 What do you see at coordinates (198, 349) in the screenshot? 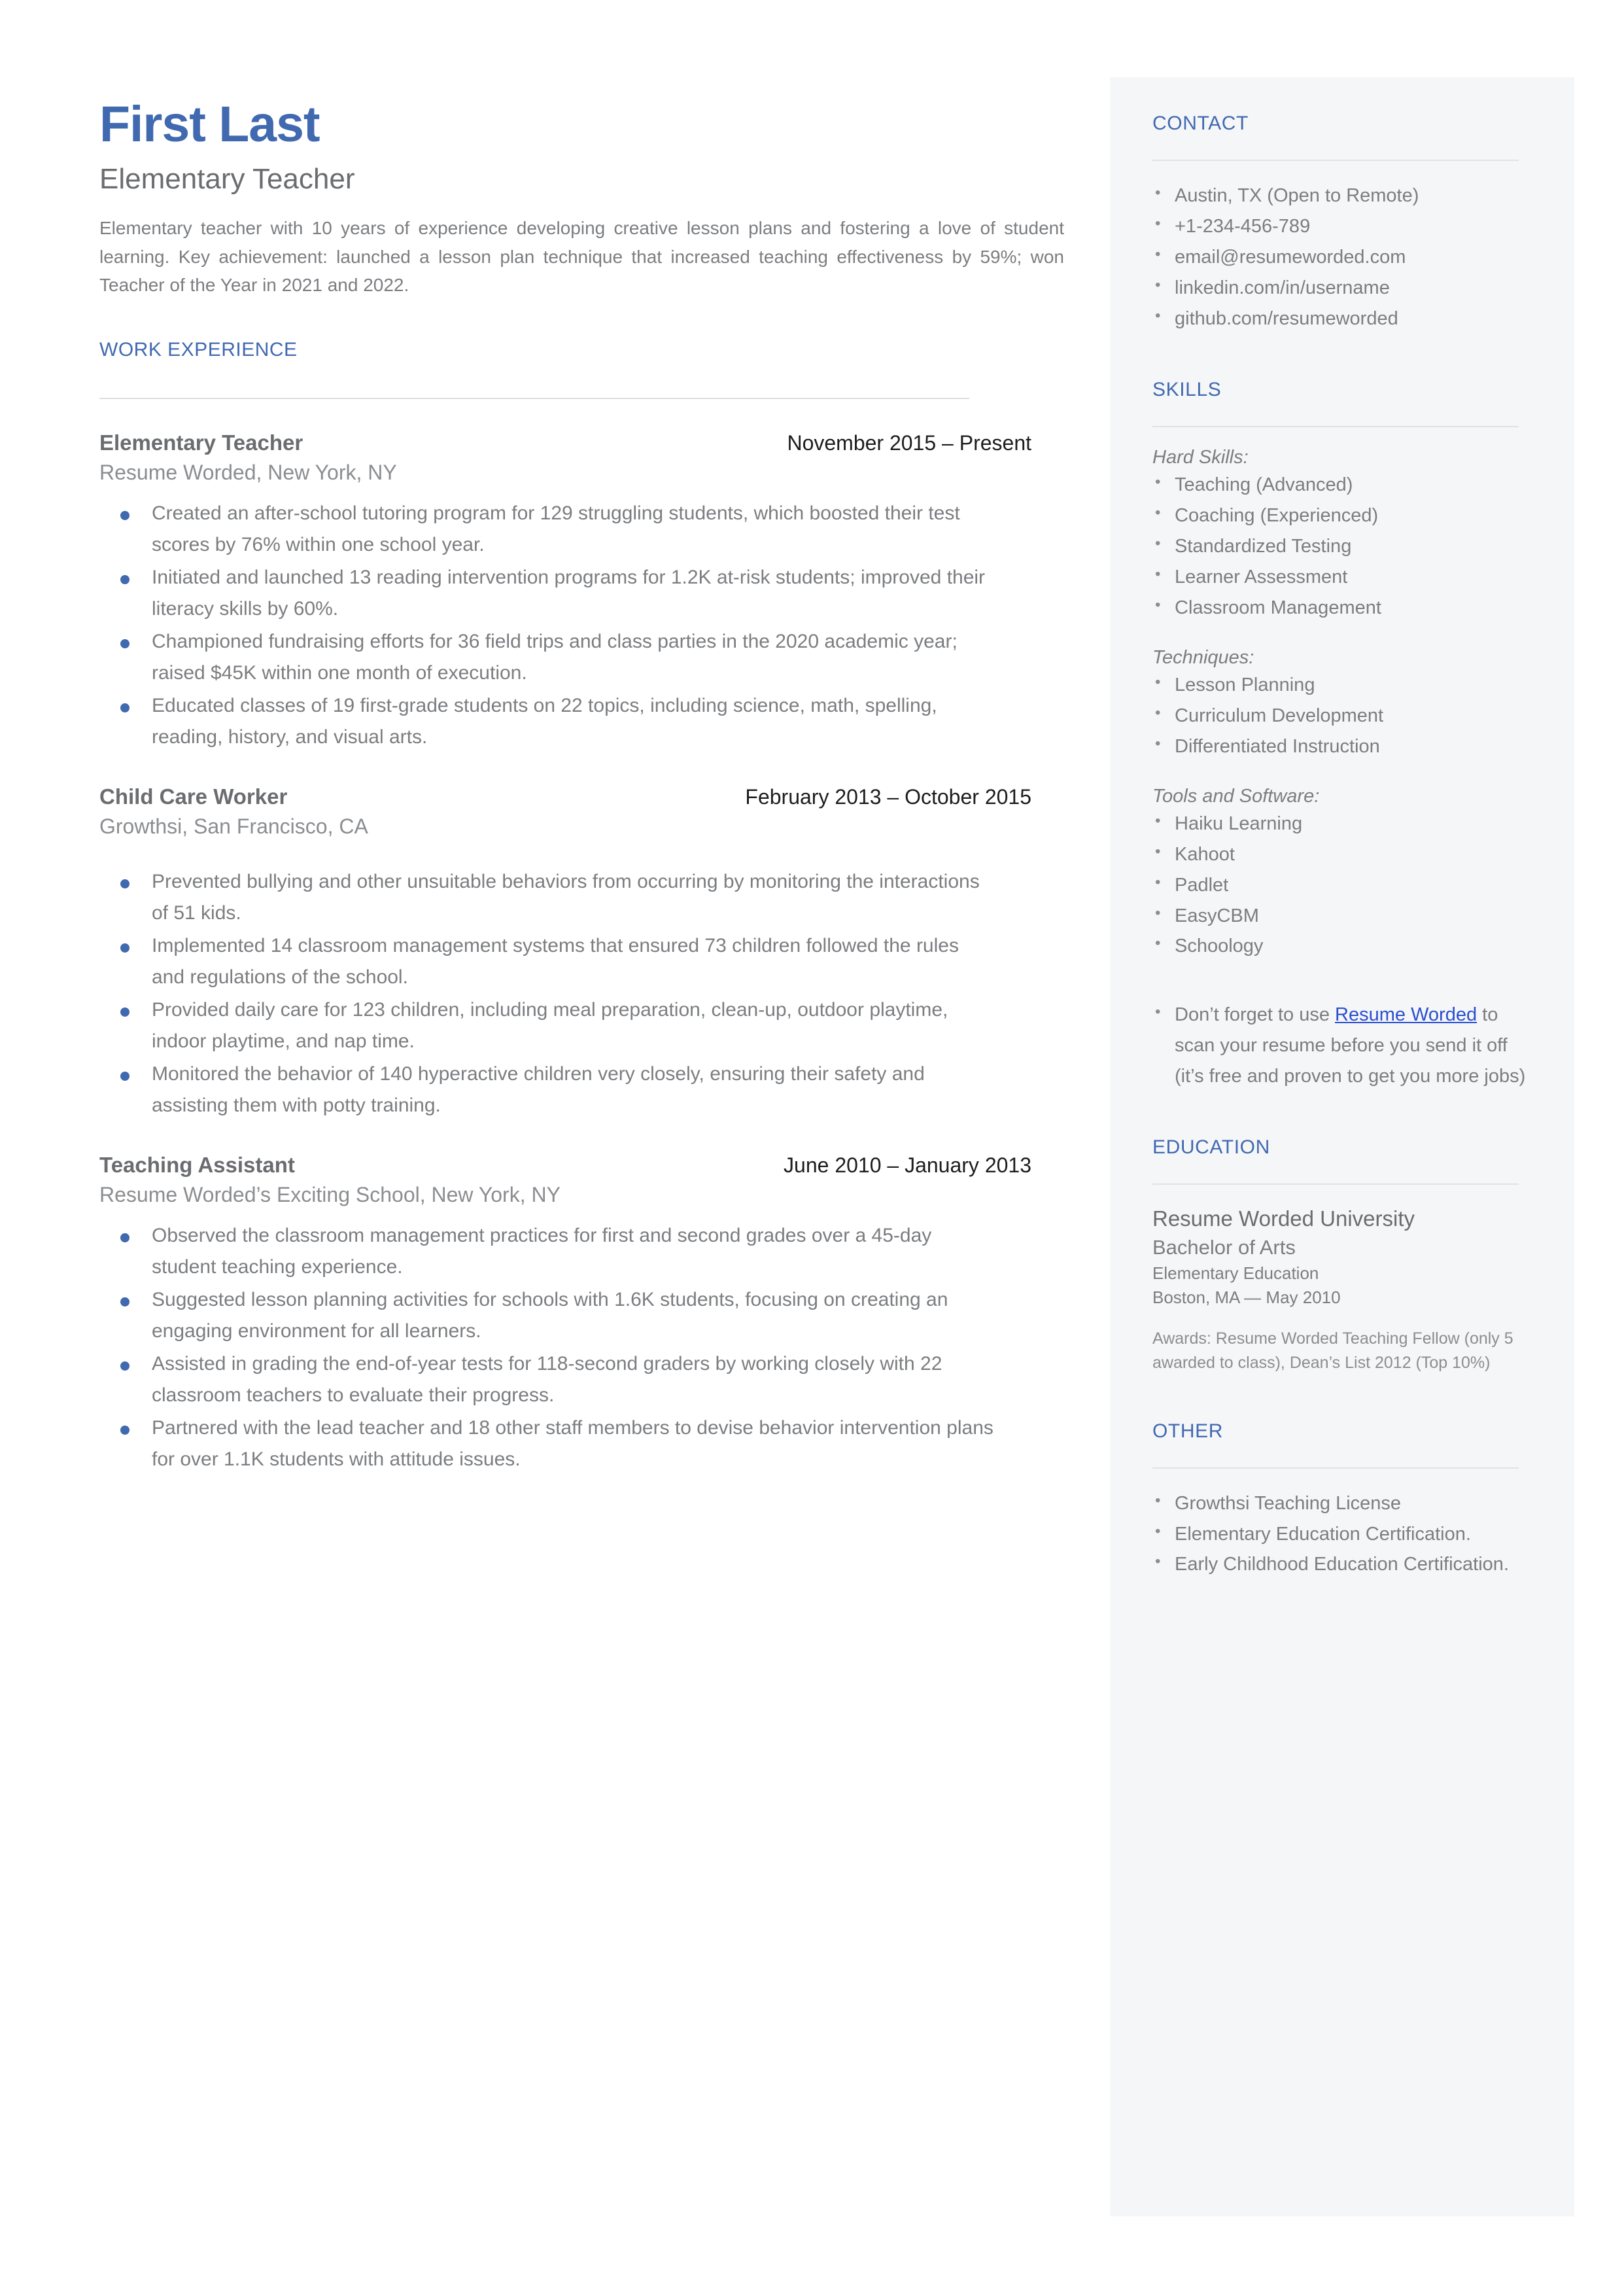
I see `section-header-work-experience: WORK EXPERIENCE` at bounding box center [198, 349].